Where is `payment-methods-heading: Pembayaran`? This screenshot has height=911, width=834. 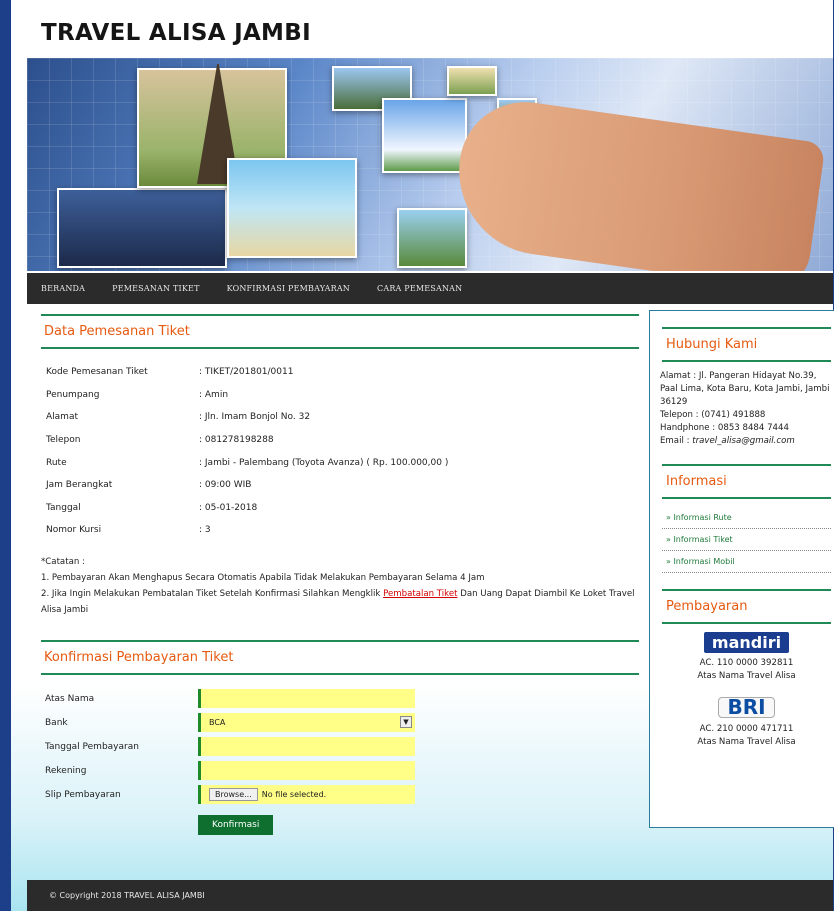 payment-methods-heading: Pembayaran is located at coordinates (746, 606).